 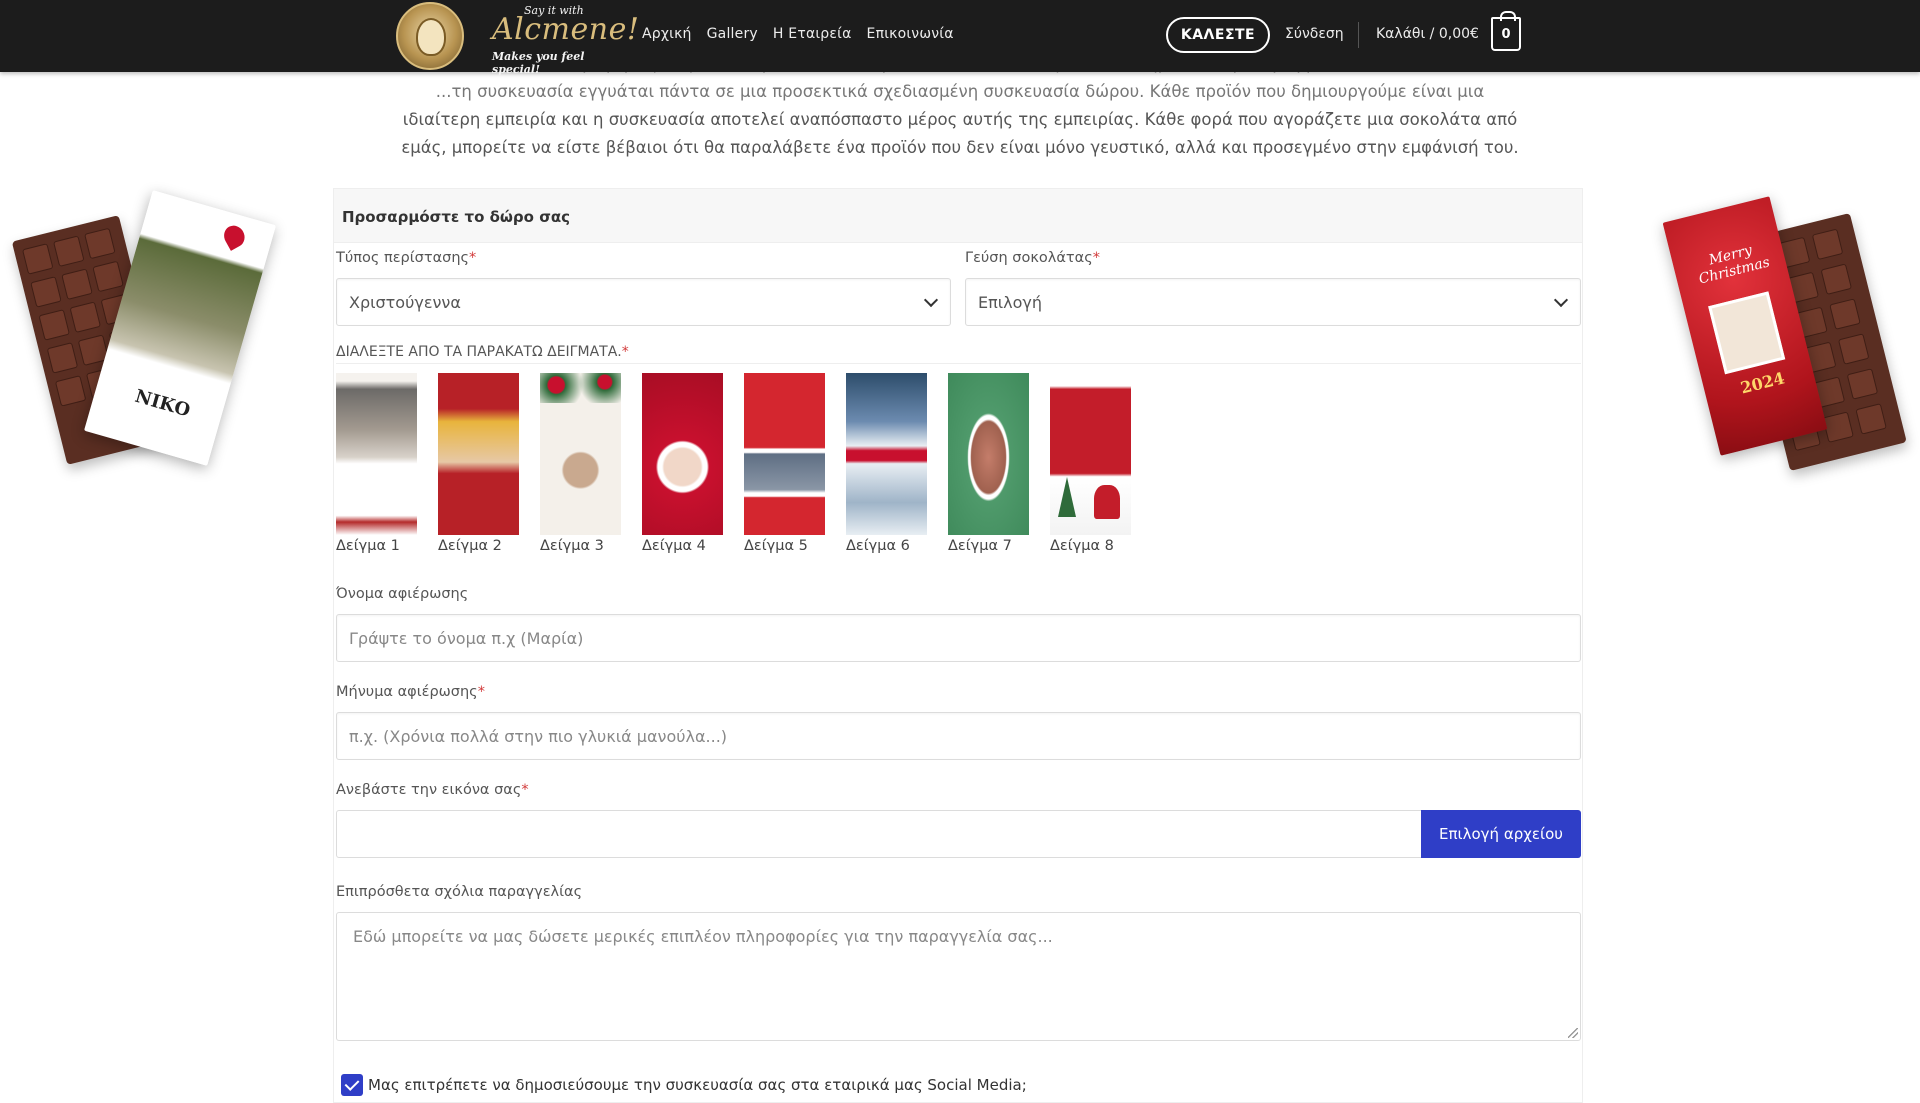 I want to click on occasion-label: Τύπος περίστασης*, so click(x=406, y=258).